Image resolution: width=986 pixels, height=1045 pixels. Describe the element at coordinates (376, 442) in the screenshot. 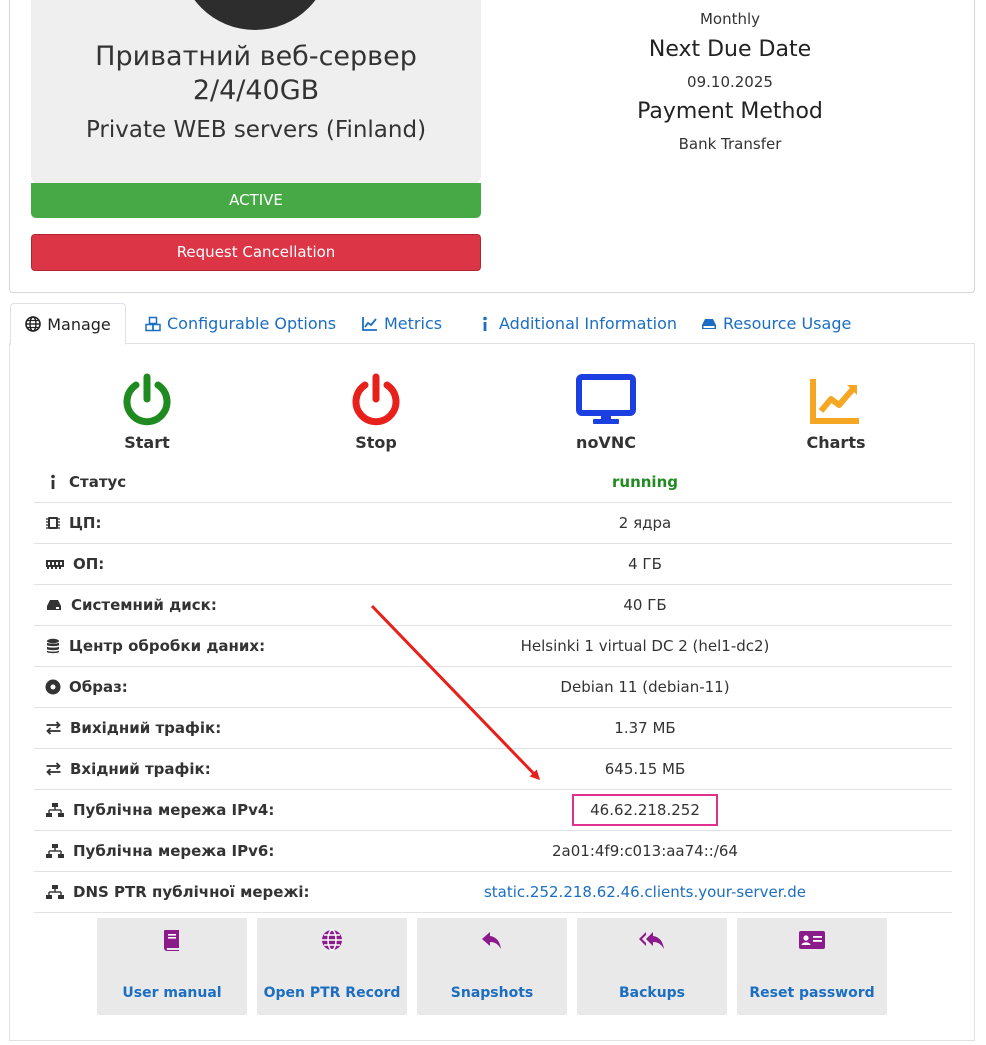

I see `stop-label: Stop` at that location.